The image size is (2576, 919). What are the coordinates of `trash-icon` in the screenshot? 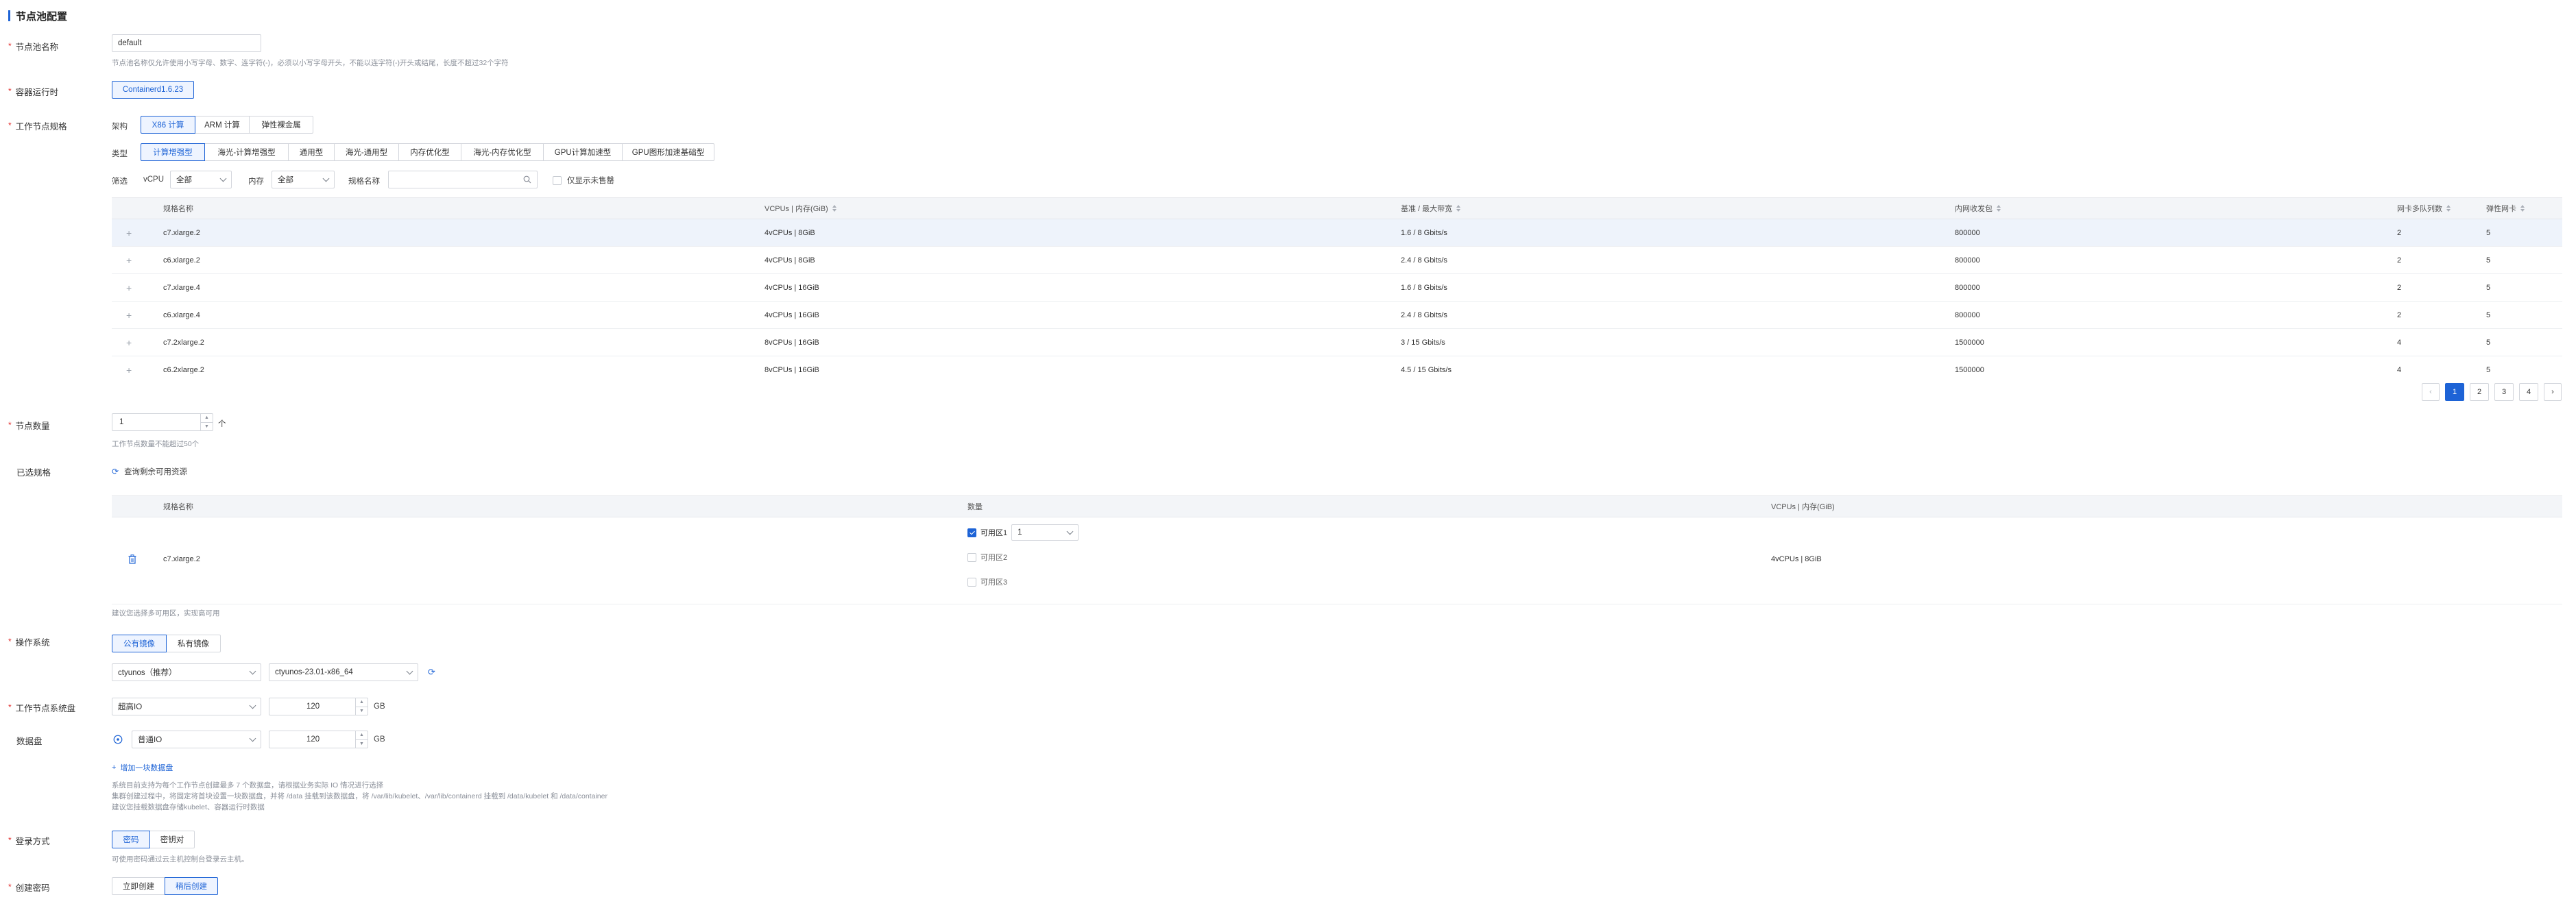 It's located at (132, 560).